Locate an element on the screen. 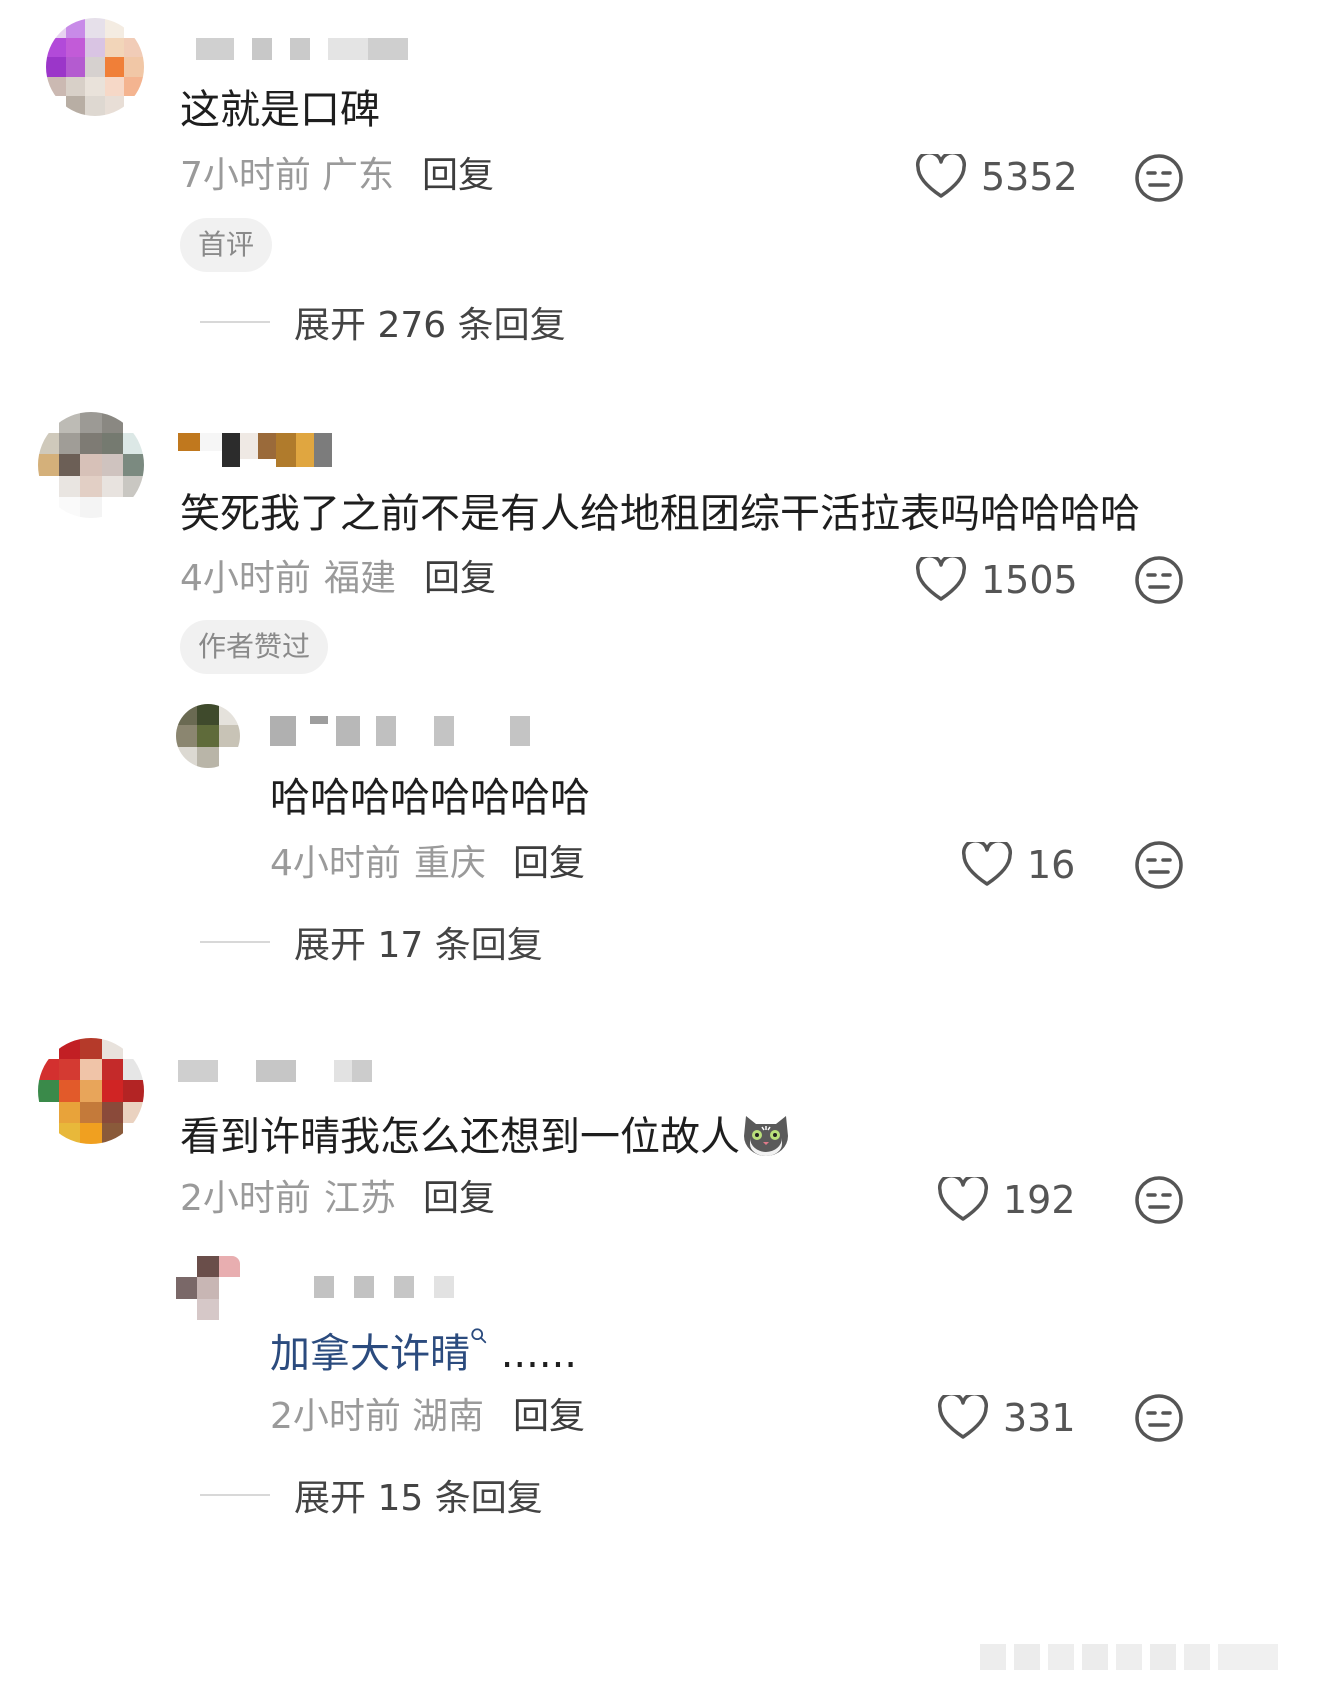  comment-location: 福建 is located at coordinates (360, 578).